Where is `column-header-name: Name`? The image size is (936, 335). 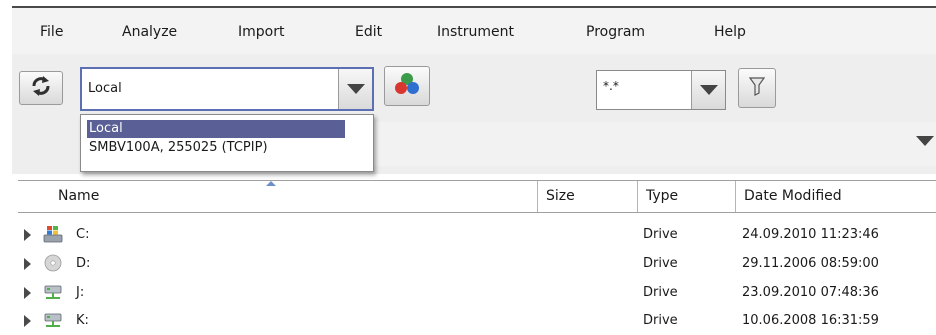
column-header-name: Name is located at coordinates (278, 196).